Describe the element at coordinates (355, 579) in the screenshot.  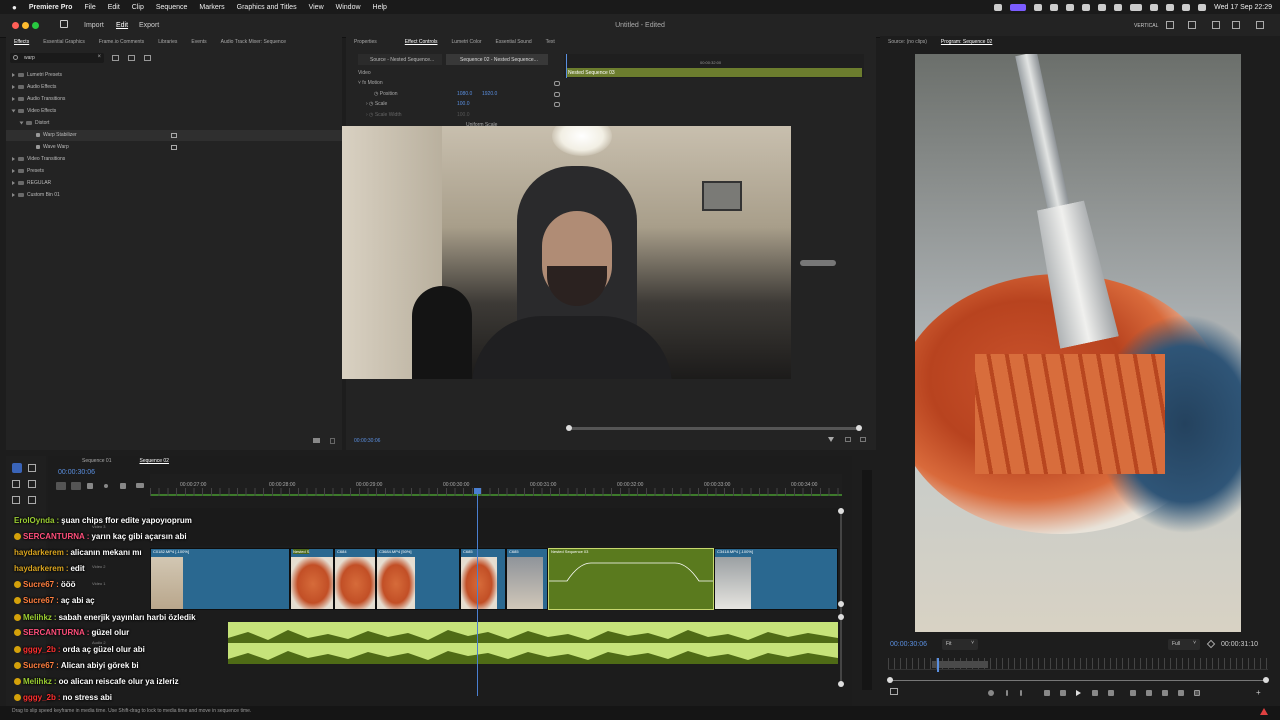
I see `timeline-clip: C684` at that location.